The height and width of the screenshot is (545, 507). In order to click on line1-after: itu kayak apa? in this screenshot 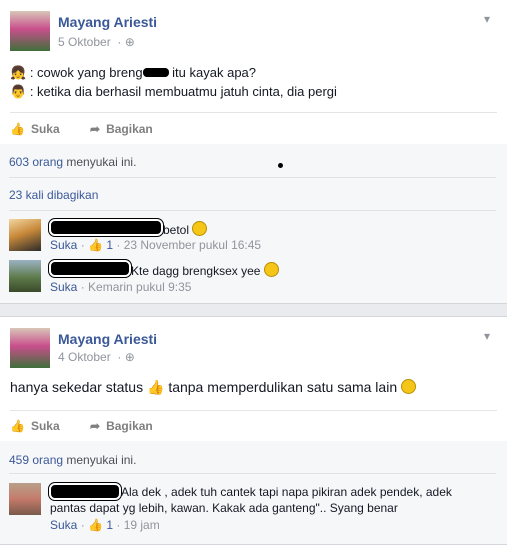, I will do `click(214, 72)`.